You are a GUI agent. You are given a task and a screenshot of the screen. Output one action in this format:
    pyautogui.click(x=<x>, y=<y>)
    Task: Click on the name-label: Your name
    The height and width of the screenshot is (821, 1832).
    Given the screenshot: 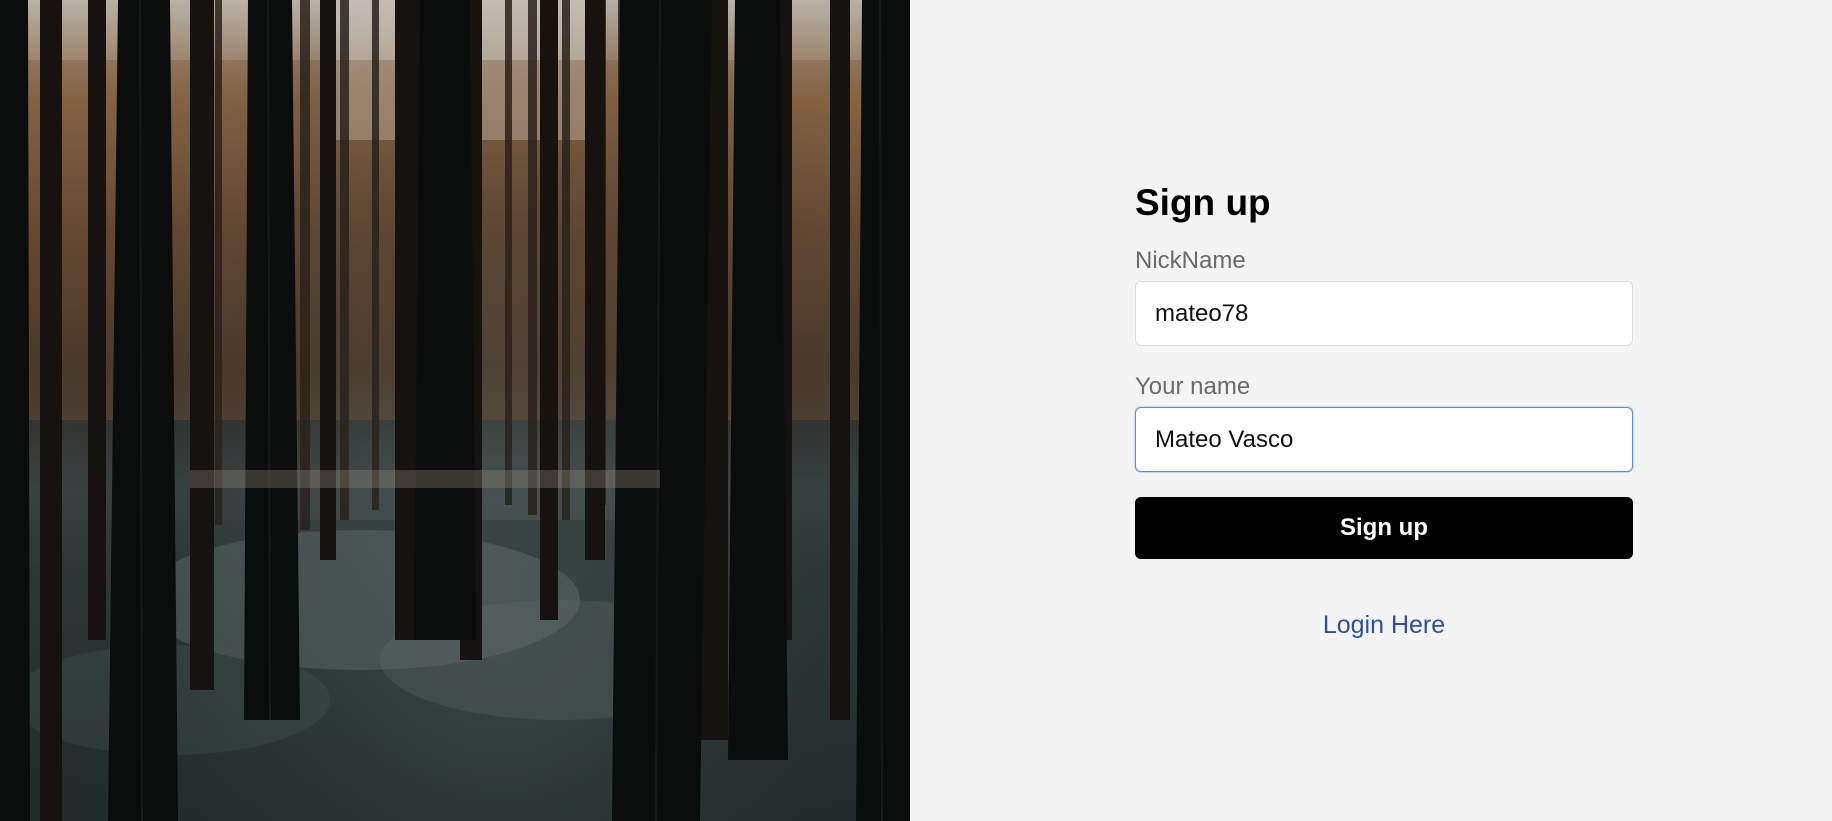 What is the action you would take?
    pyautogui.click(x=1193, y=386)
    